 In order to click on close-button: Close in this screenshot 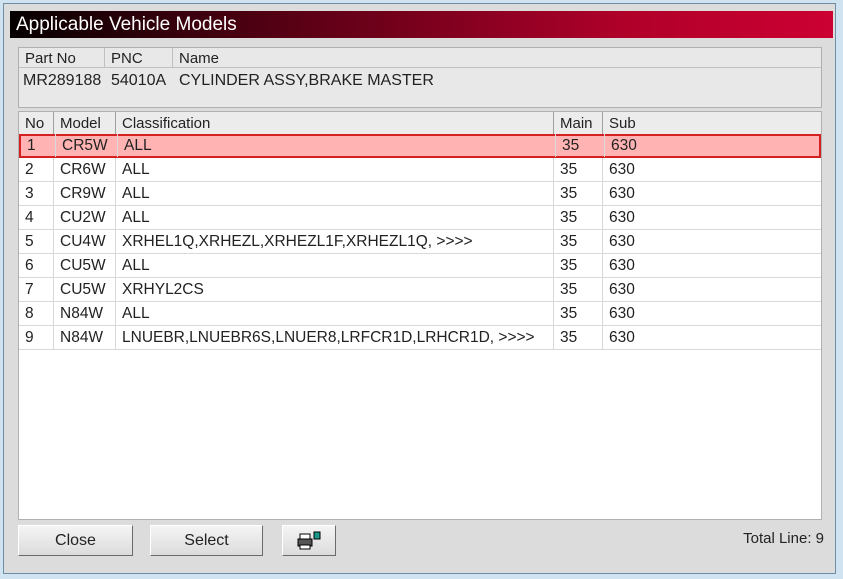, I will do `click(75, 540)`.